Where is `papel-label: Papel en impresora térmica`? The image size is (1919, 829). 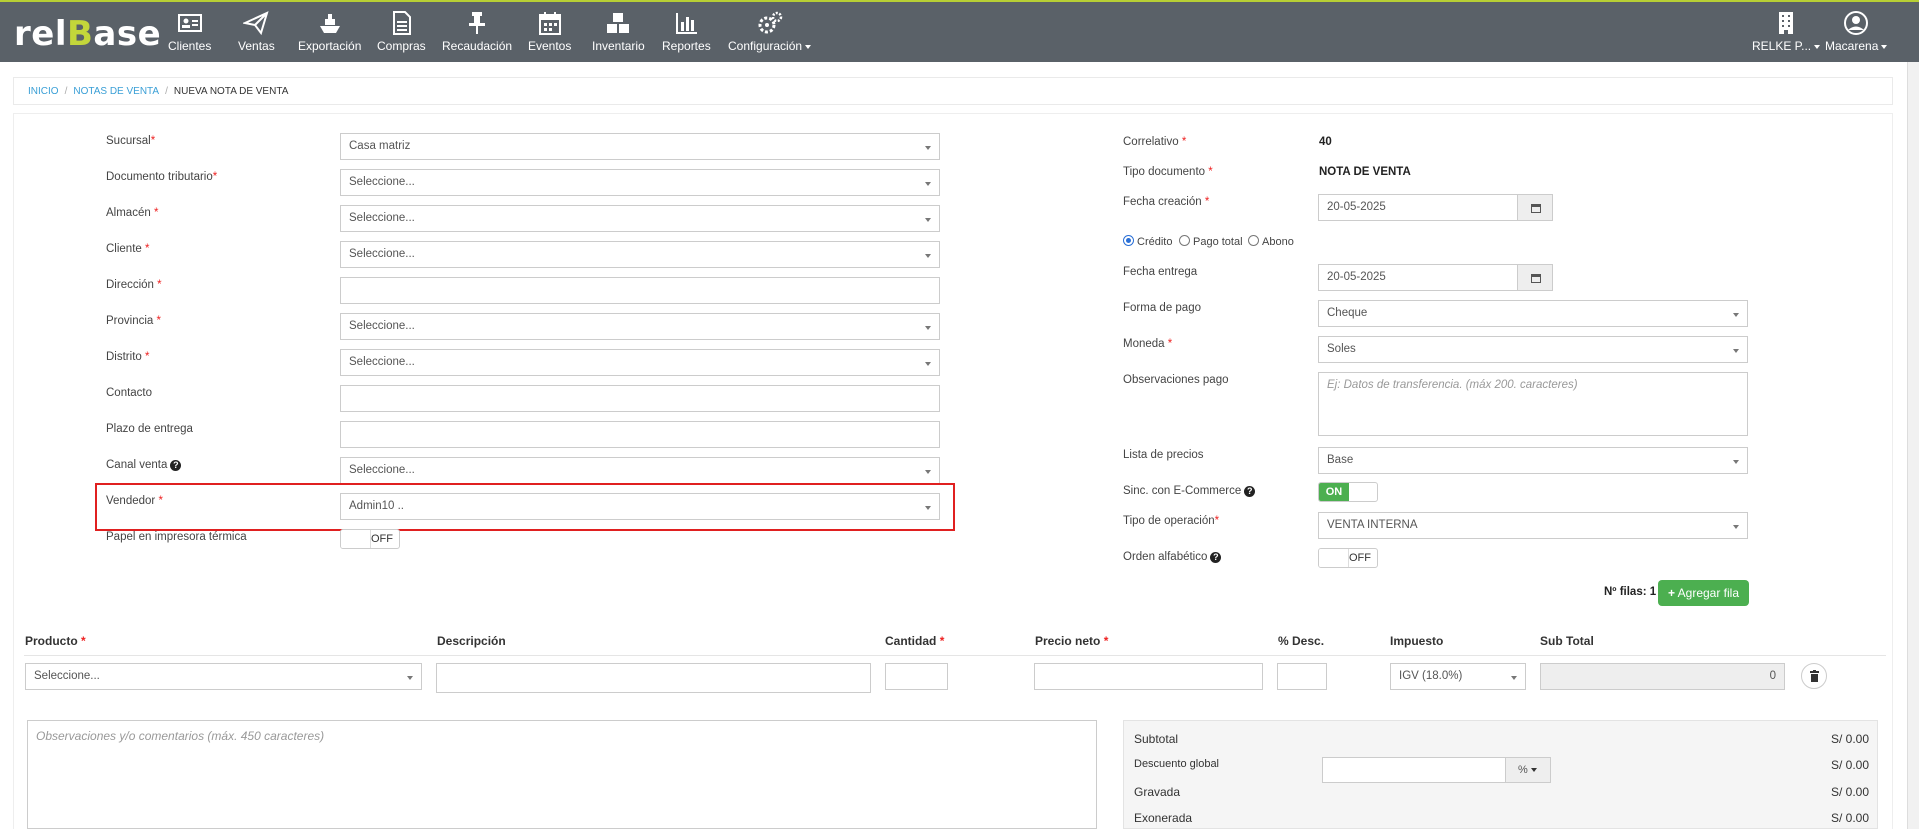 papel-label: Papel en impresora térmica is located at coordinates (176, 537).